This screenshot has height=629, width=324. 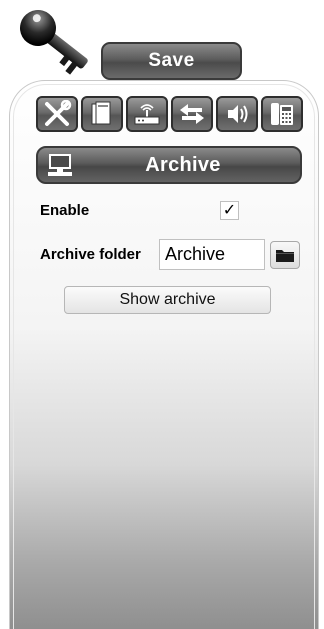 I want to click on toolbar-button-audio, so click(x=237, y=114).